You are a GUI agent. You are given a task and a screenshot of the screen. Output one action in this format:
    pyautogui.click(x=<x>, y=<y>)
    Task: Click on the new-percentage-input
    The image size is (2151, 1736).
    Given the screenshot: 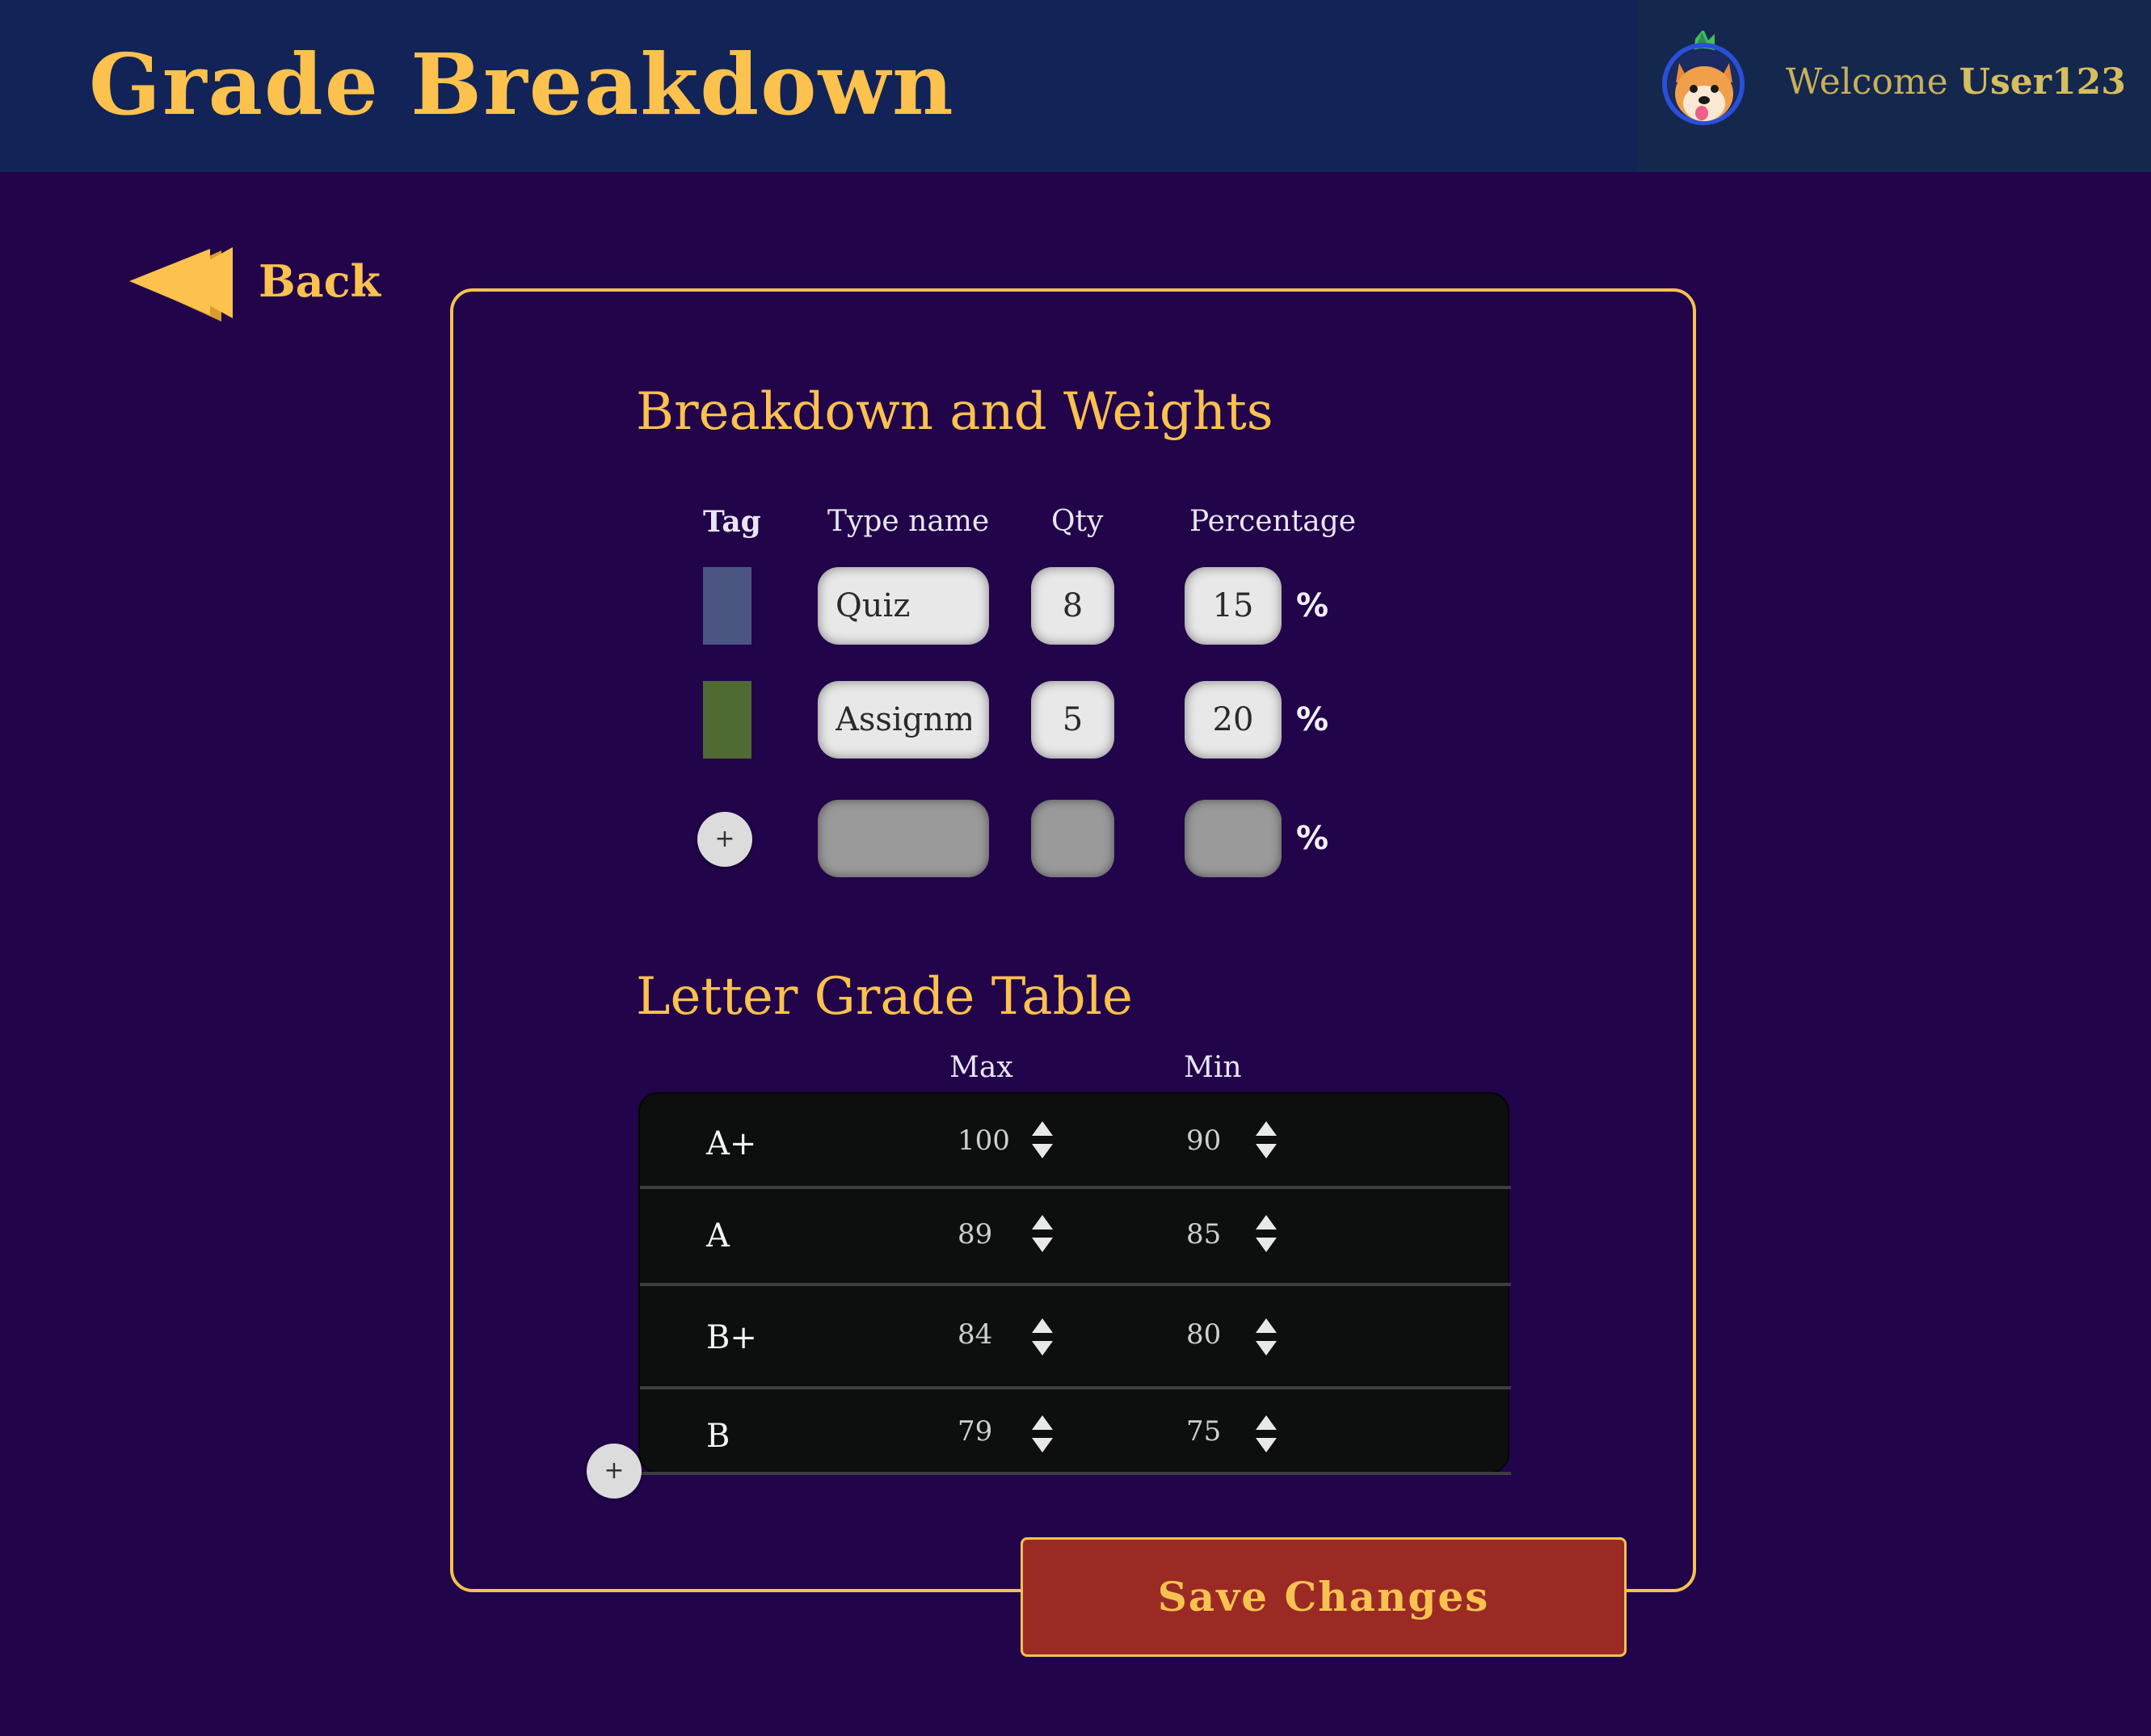 What is the action you would take?
    pyautogui.click(x=1233, y=838)
    